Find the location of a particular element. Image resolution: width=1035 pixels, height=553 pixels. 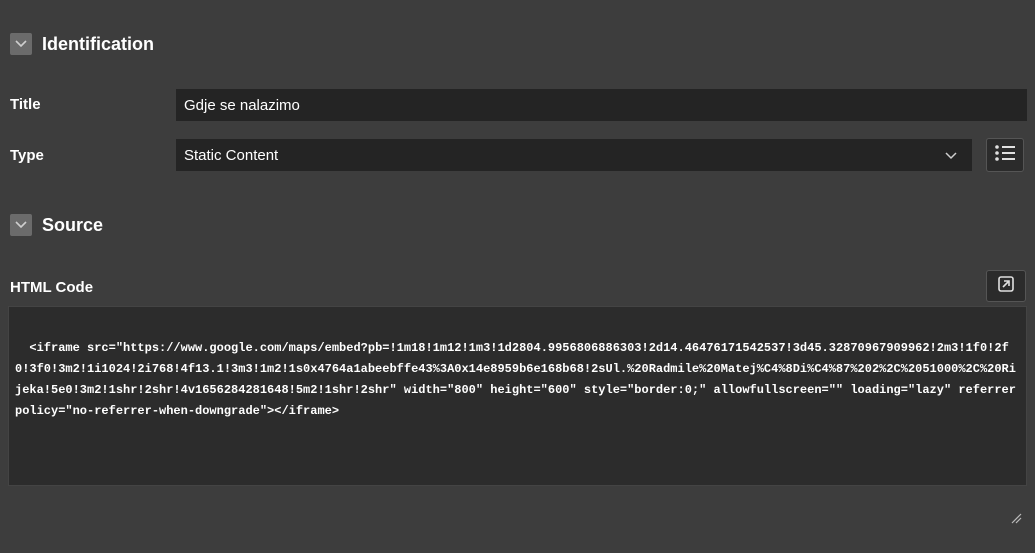

source-section-header: Source is located at coordinates (517, 225).